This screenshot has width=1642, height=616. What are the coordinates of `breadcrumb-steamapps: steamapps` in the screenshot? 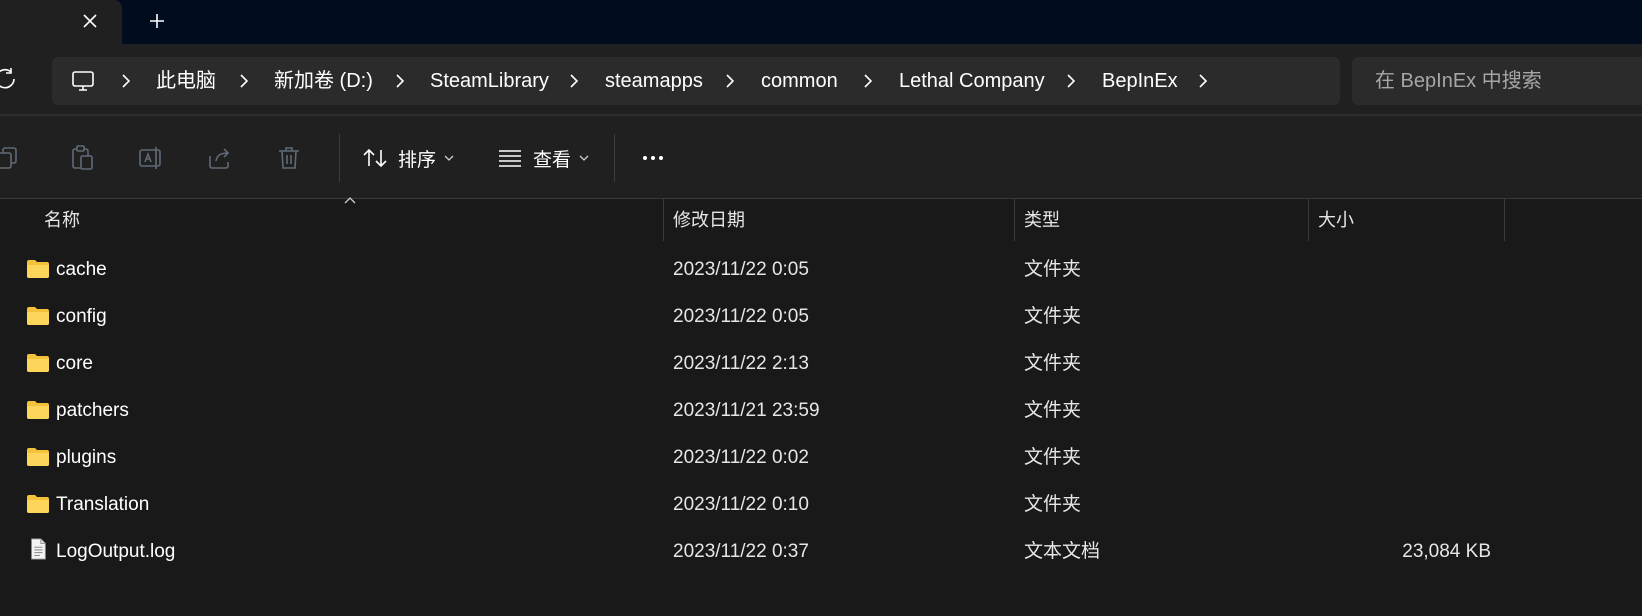 It's located at (654, 81).